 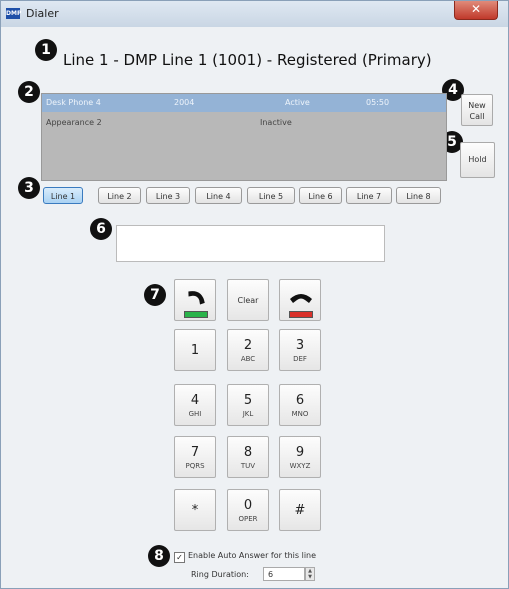 What do you see at coordinates (29, 188) in the screenshot?
I see `callout-marker-3: 3` at bounding box center [29, 188].